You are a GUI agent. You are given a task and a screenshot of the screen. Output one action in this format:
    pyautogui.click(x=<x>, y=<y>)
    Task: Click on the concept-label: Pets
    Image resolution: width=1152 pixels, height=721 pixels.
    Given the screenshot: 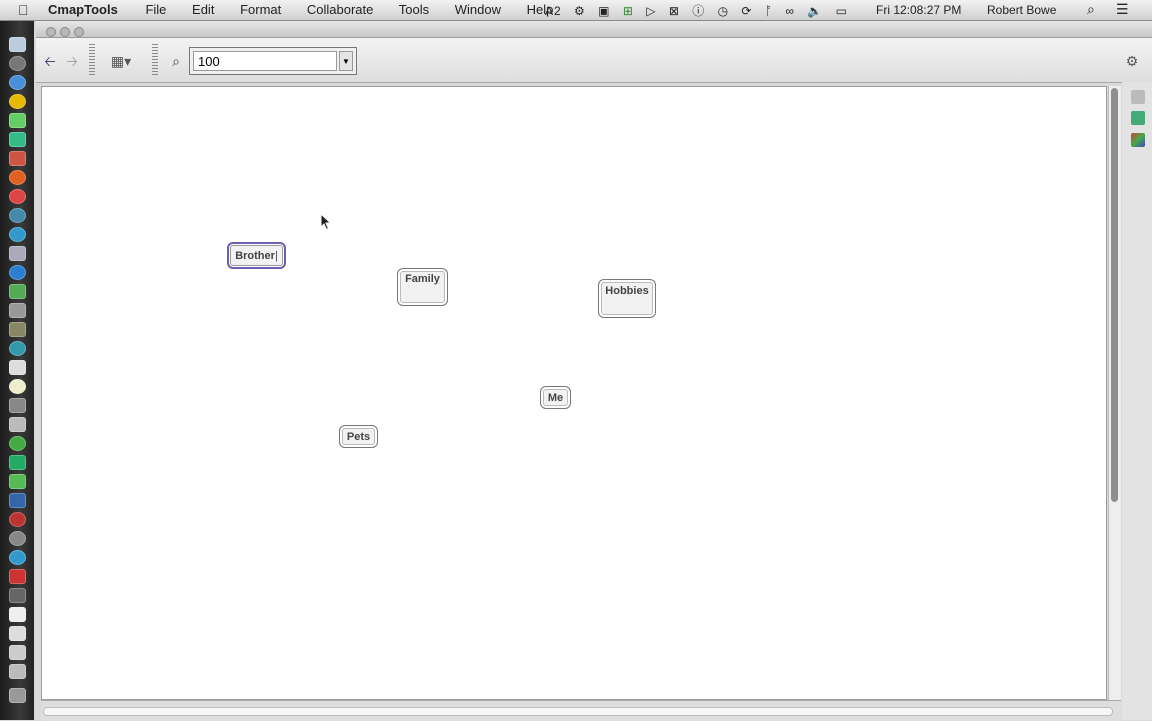 What is the action you would take?
    pyautogui.click(x=358, y=437)
    